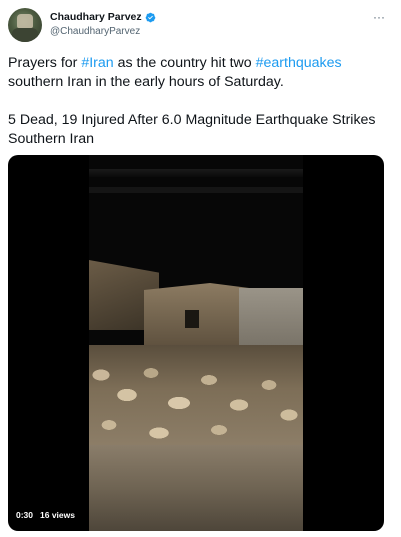  Describe the element at coordinates (57, 515) in the screenshot. I see `video-views: 16 views` at that location.